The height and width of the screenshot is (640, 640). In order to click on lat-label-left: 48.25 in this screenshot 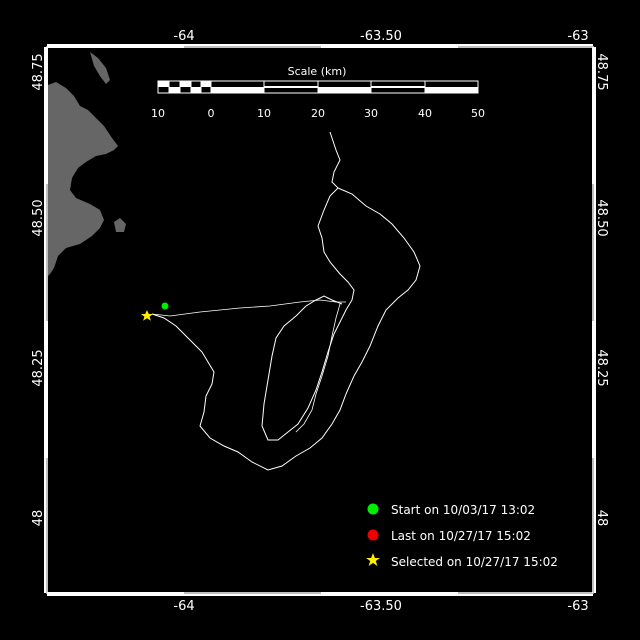, I will do `click(38, 367)`.